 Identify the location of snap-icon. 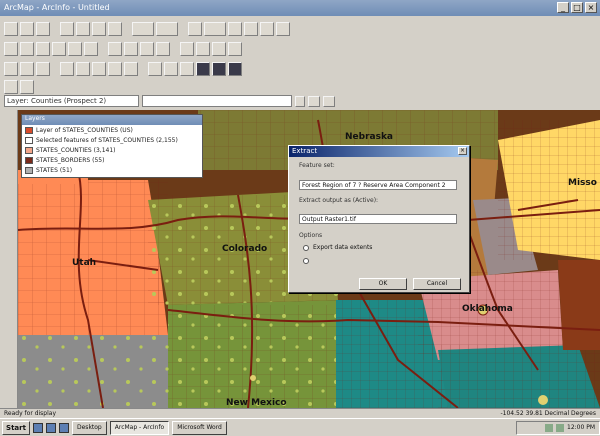
(83, 69).